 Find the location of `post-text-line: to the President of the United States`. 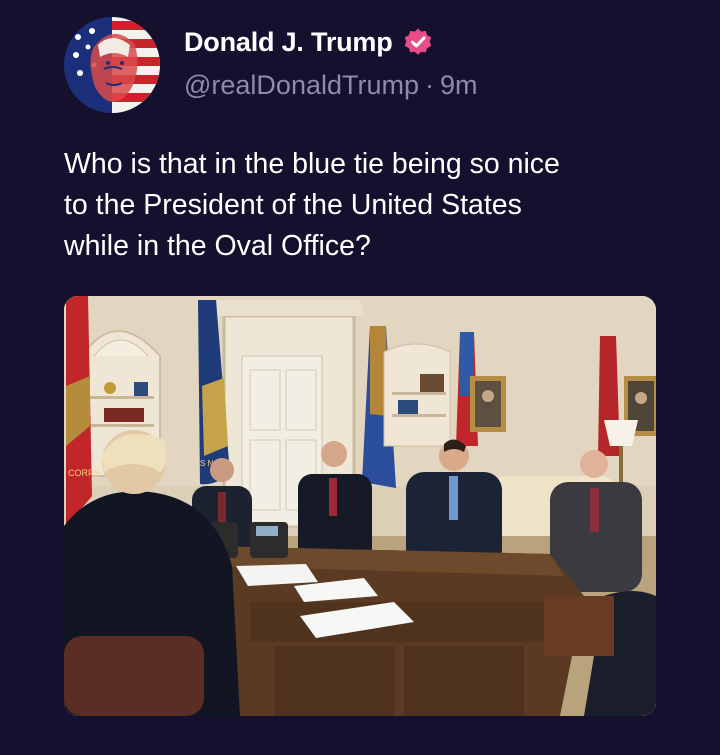

post-text-line: to the President of the United States is located at coordinates (293, 205).